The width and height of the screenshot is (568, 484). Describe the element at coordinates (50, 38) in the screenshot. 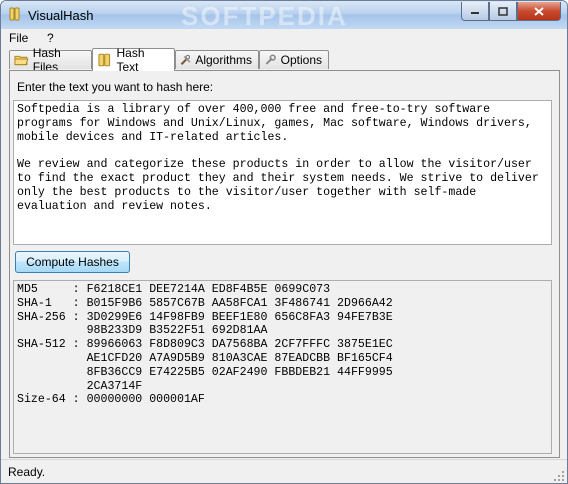

I see `menu-help: ?` at that location.